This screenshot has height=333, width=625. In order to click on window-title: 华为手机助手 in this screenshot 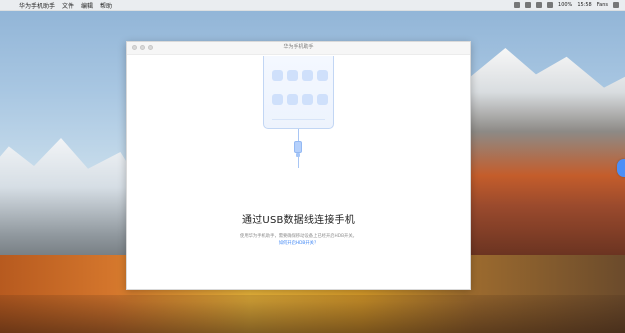, I will do `click(298, 47)`.